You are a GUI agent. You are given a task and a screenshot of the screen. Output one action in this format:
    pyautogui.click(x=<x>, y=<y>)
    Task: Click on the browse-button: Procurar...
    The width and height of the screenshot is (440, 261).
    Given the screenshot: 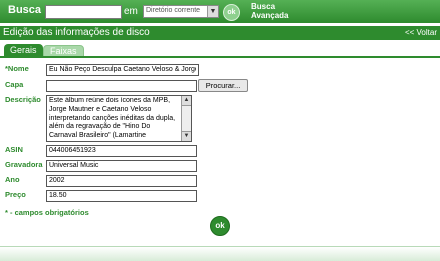 What is the action you would take?
    pyautogui.click(x=223, y=85)
    